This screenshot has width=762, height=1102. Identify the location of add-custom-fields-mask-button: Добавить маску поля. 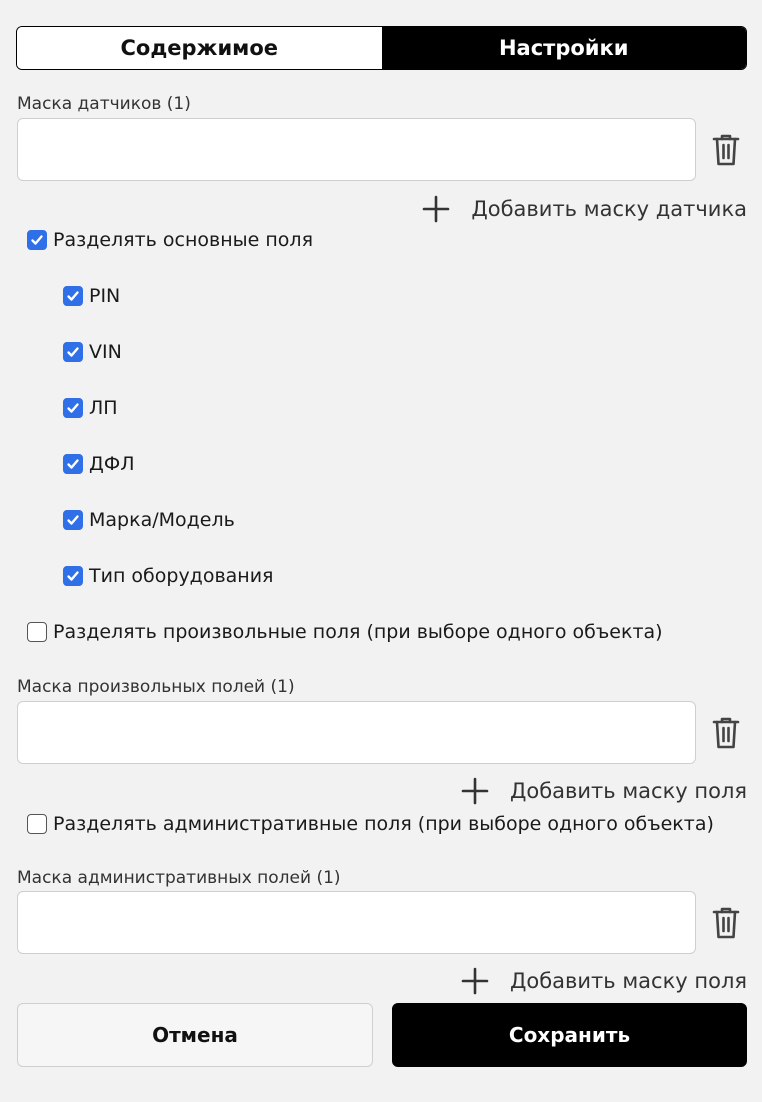
(603, 791).